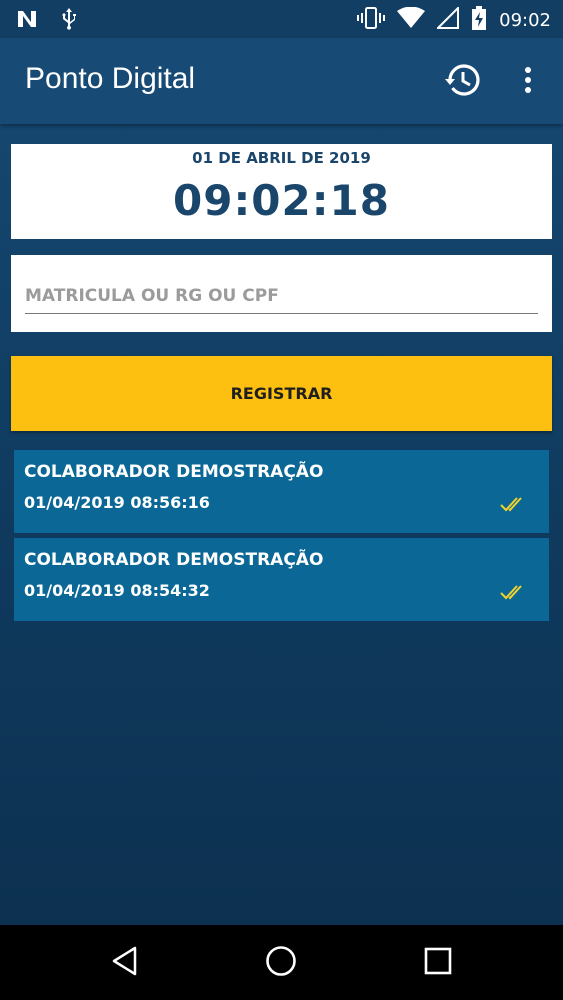 Image resolution: width=563 pixels, height=1000 pixels. Describe the element at coordinates (371, 20) in the screenshot. I see `vibrate-icon` at that location.